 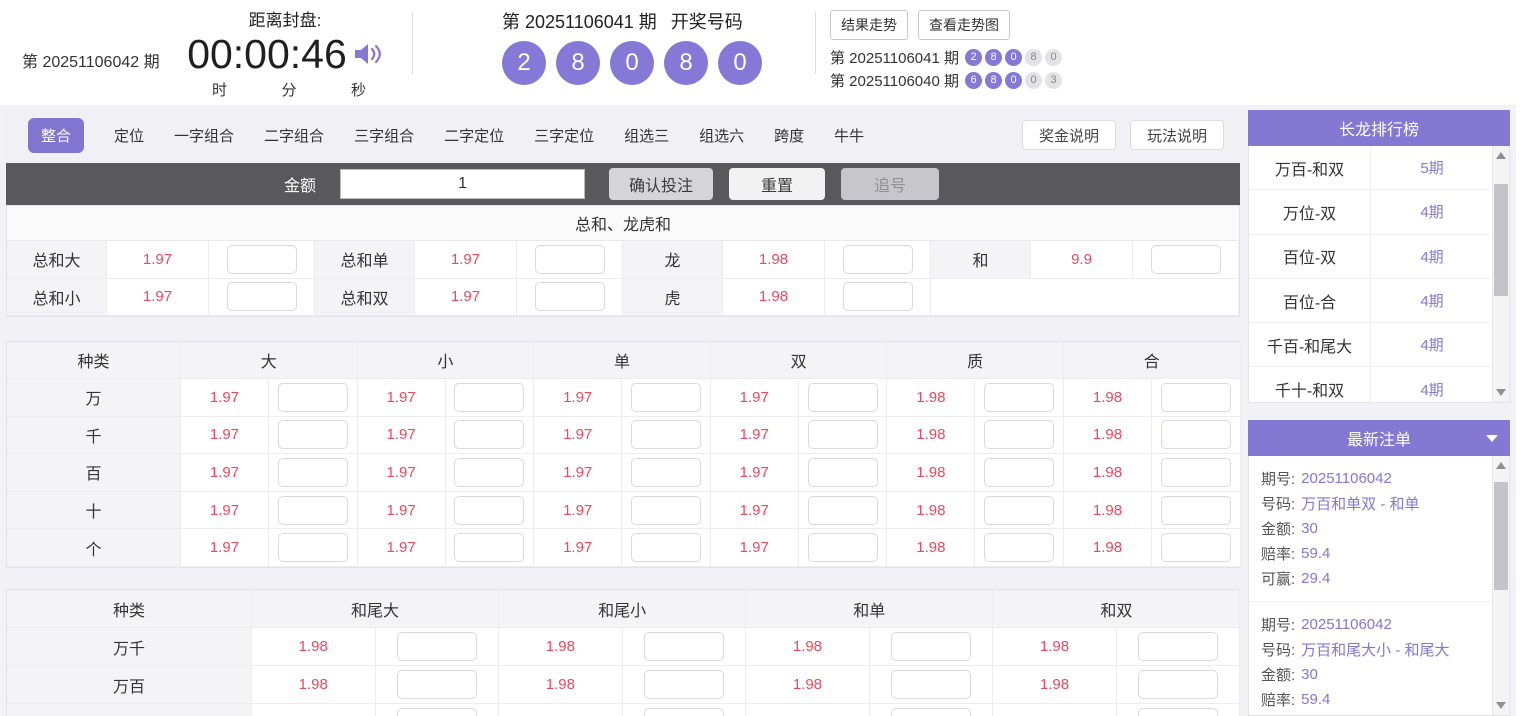 What do you see at coordinates (1492, 438) in the screenshot?
I see `collapse-icon` at bounding box center [1492, 438].